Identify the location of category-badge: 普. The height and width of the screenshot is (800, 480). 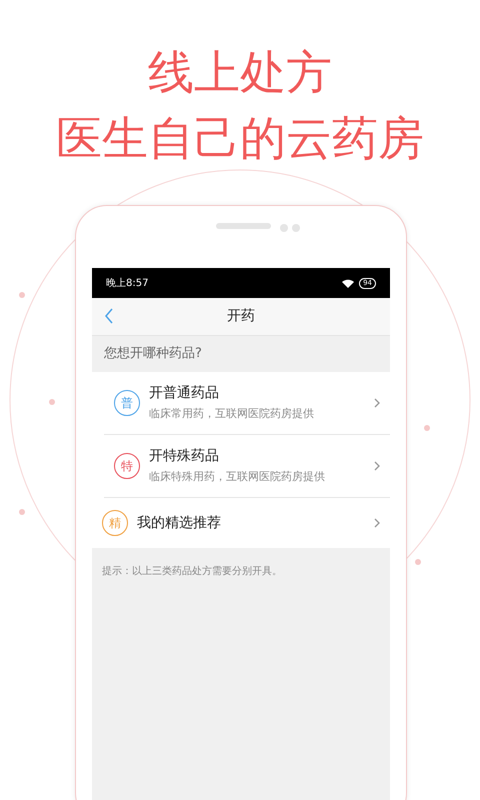
(127, 403).